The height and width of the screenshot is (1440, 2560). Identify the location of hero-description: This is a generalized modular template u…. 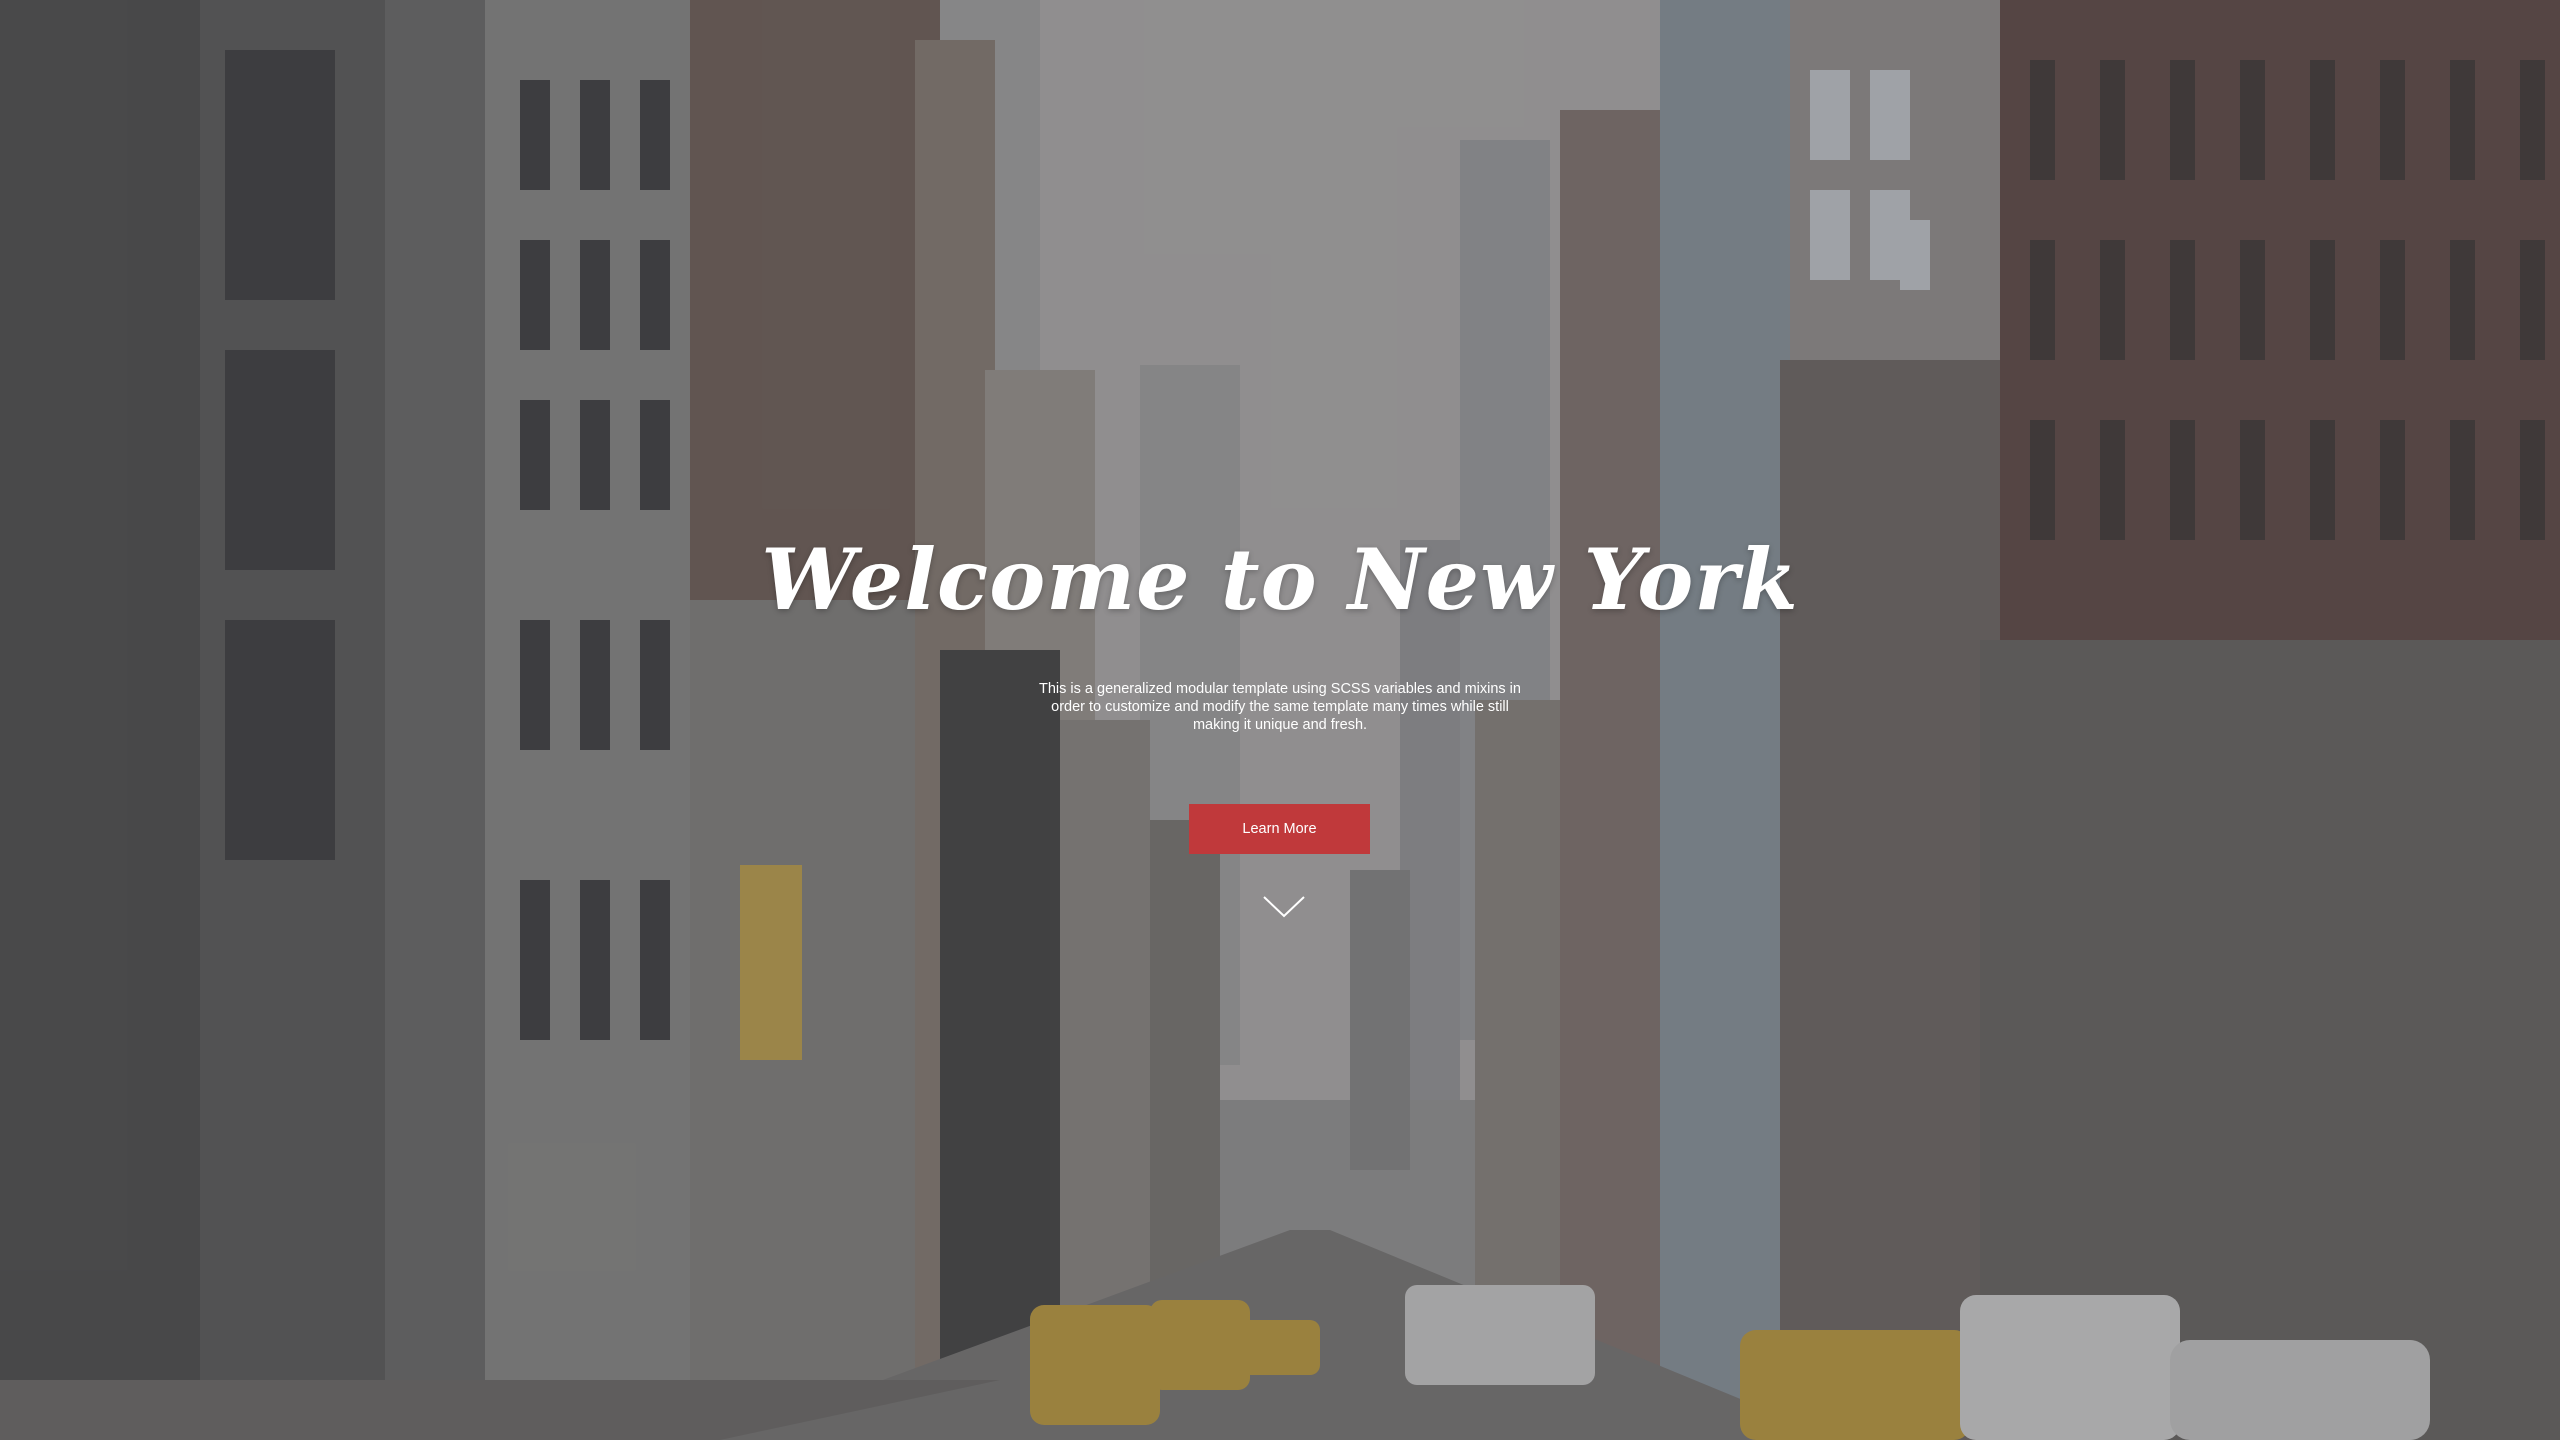
(1280, 707).